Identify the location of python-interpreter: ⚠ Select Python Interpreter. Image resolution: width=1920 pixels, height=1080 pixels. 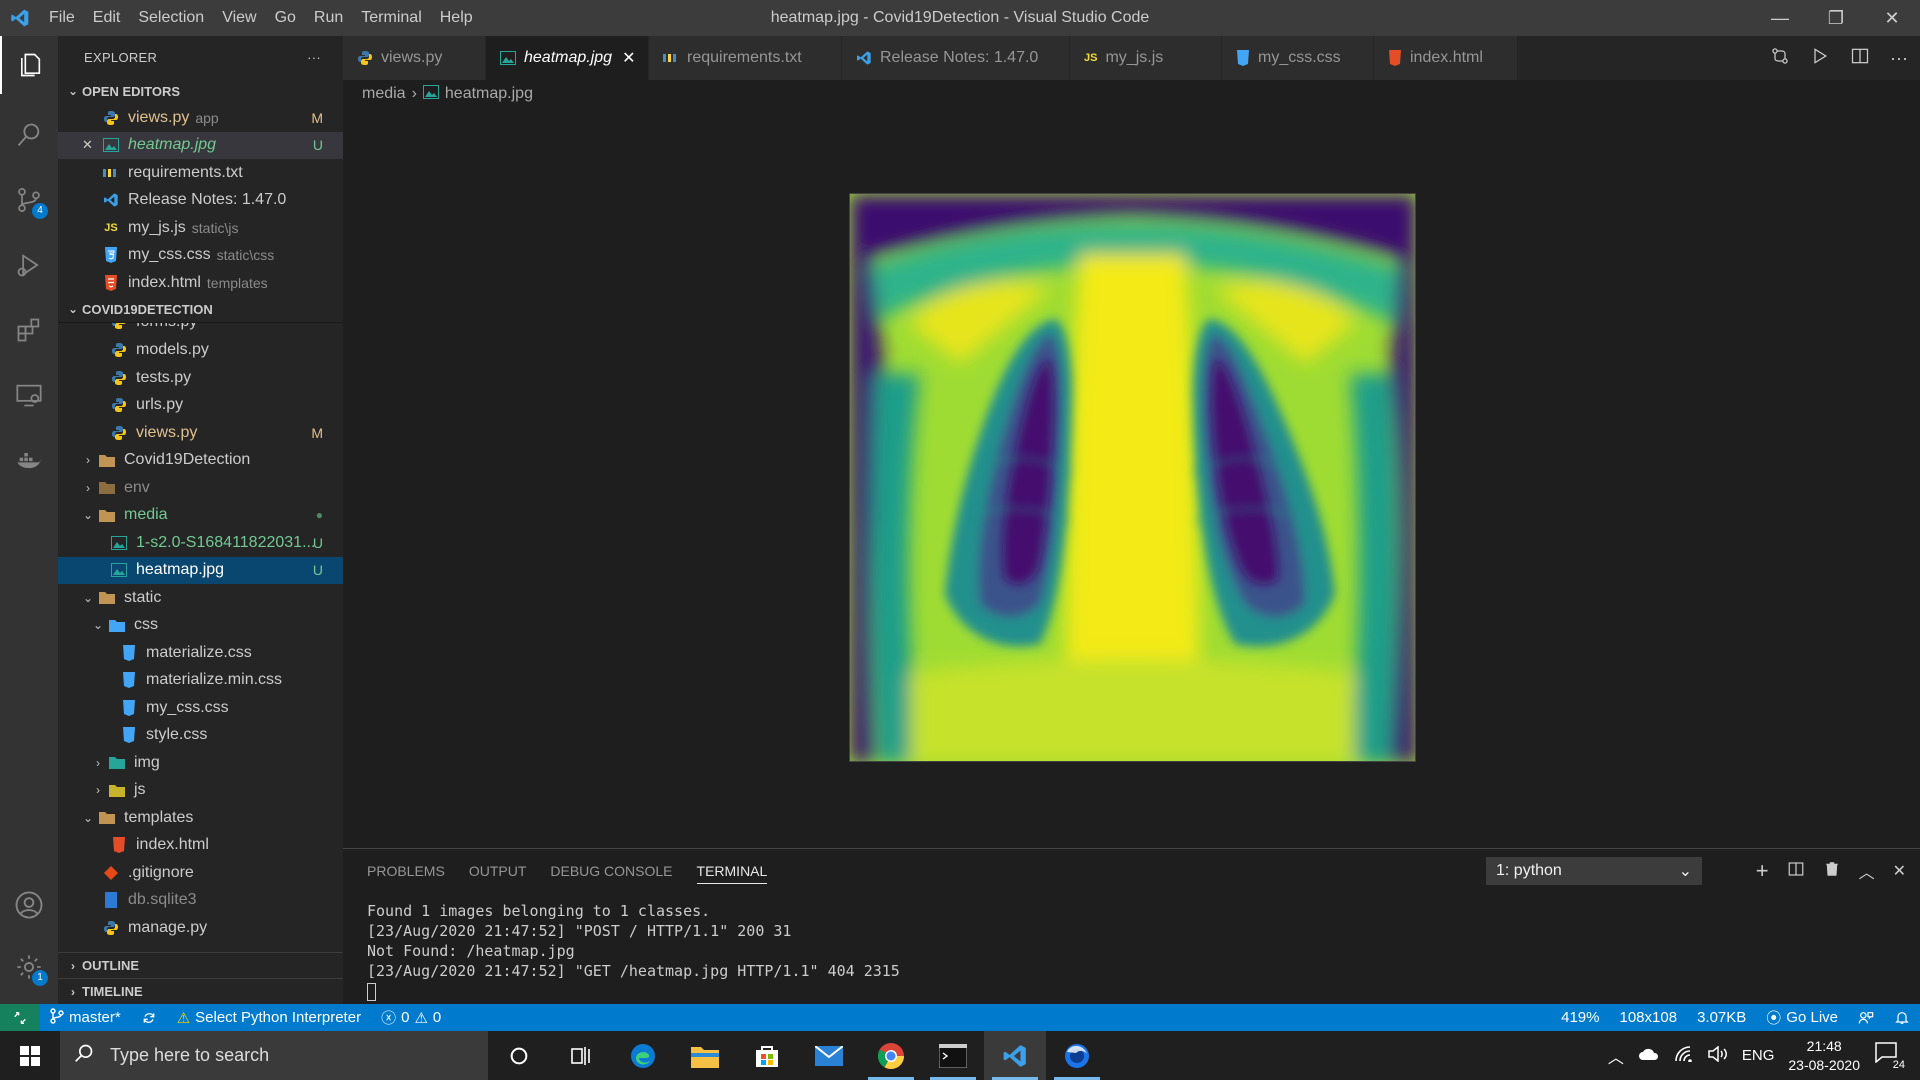
(269, 1018).